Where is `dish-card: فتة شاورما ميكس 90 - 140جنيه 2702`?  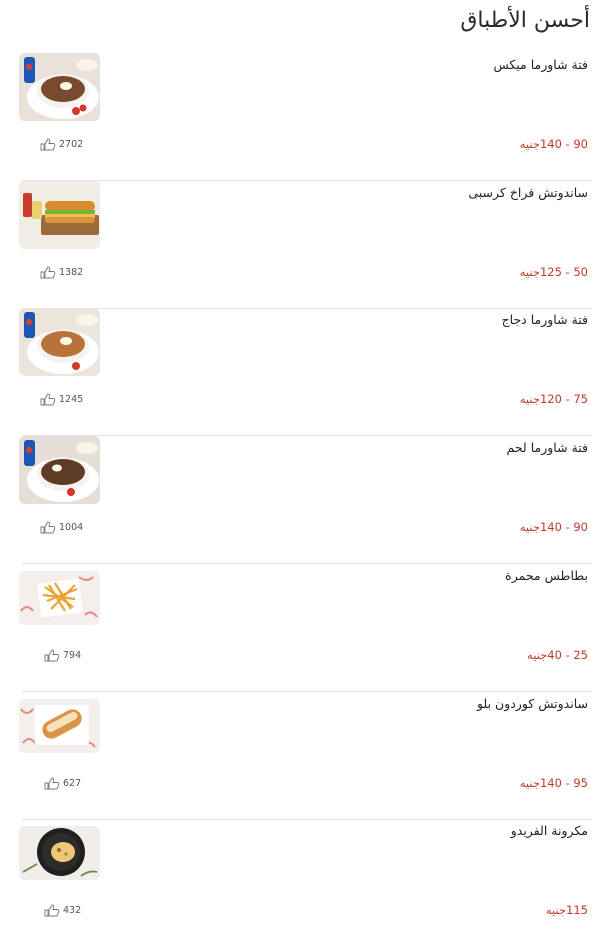
dish-card: فتة شاورما ميكس 90 - 140جنيه 2702 is located at coordinates (305, 117).